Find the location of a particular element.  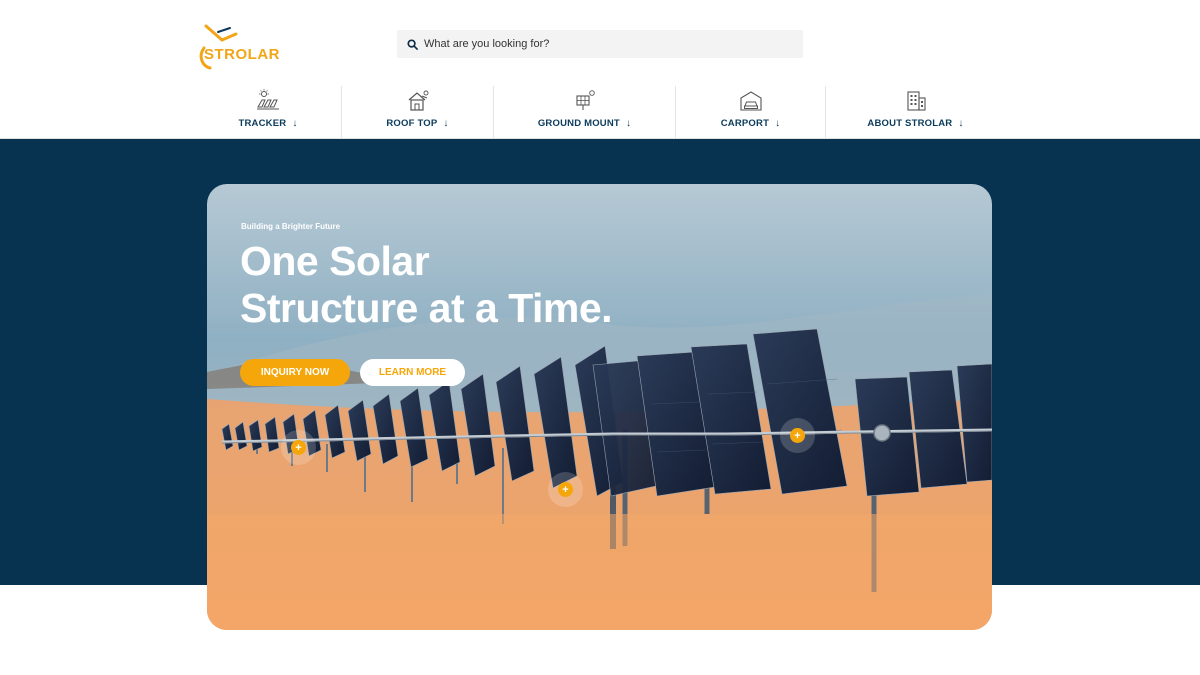

inquiry-now-button: INQUIRY NOW is located at coordinates (295, 372).